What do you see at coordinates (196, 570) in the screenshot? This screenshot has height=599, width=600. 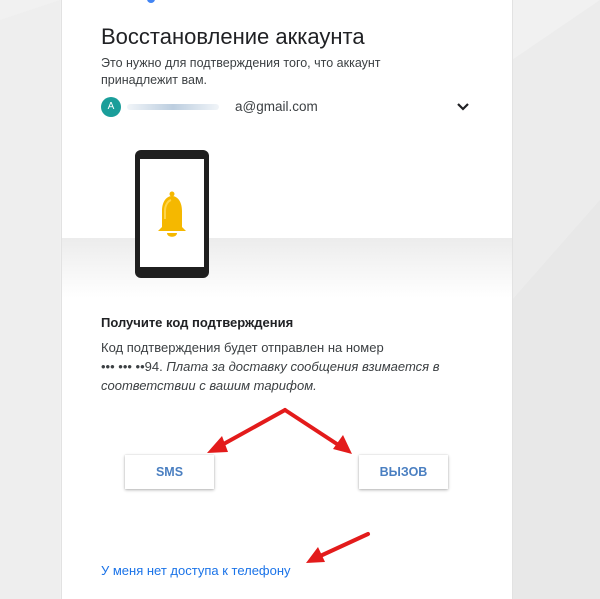 I see `no-phone-access-link: У меня нет доступа к телефону` at bounding box center [196, 570].